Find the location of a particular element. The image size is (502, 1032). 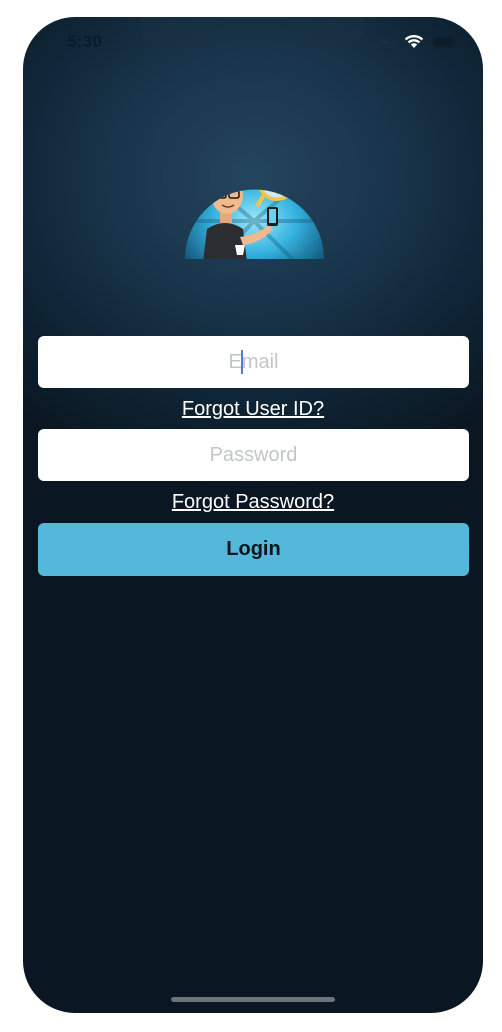

forgot-user-id-link: Forgot User ID? is located at coordinates (253, 409).